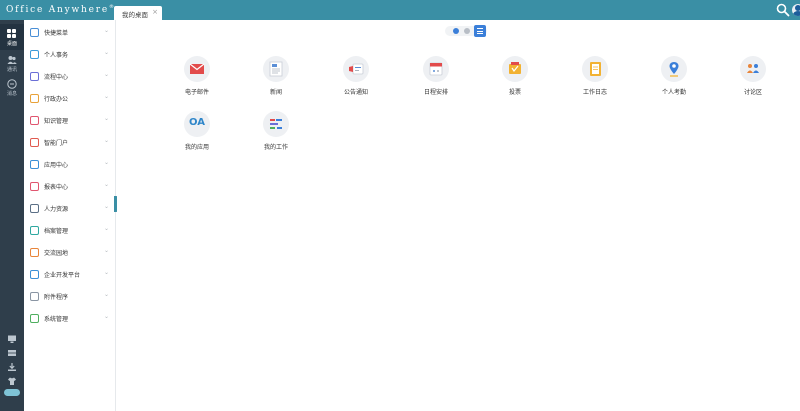 The height and width of the screenshot is (411, 800). Describe the element at coordinates (69, 297) in the screenshot. I see `sidebar-item-attachment: 附件程序 ⌄` at that location.